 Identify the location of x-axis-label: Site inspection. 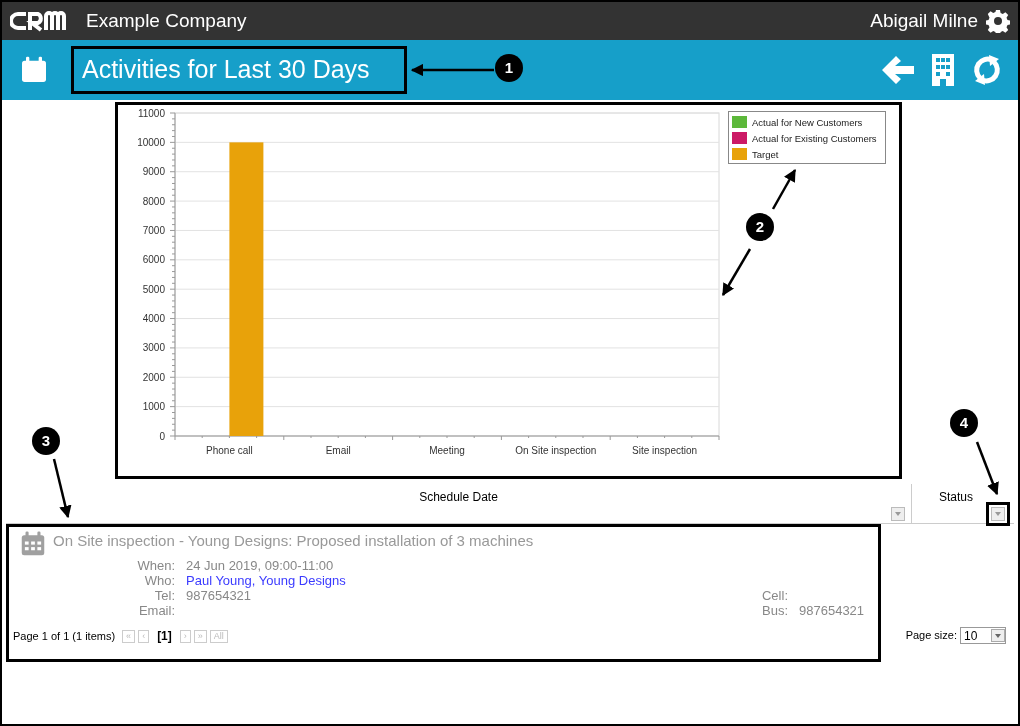
(665, 450).